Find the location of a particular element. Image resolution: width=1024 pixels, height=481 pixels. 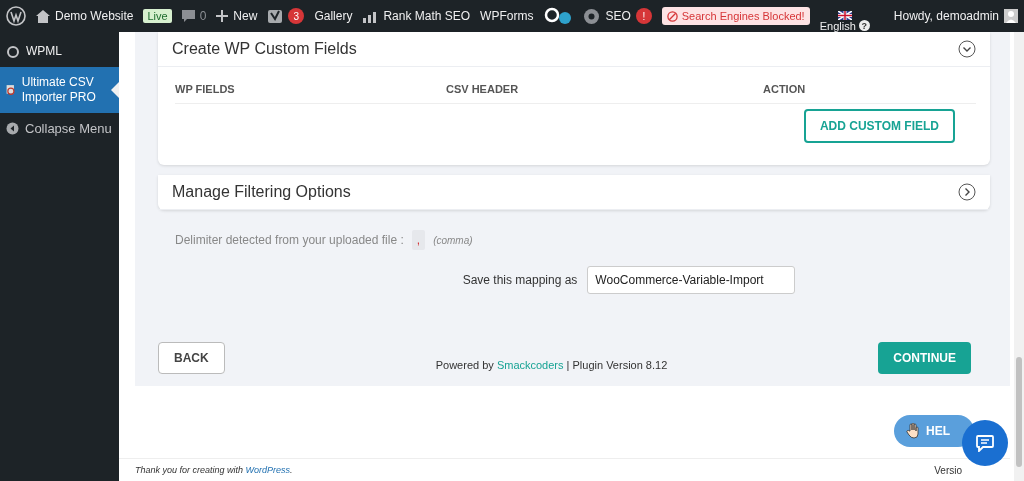

back-button: BACK is located at coordinates (191, 358).